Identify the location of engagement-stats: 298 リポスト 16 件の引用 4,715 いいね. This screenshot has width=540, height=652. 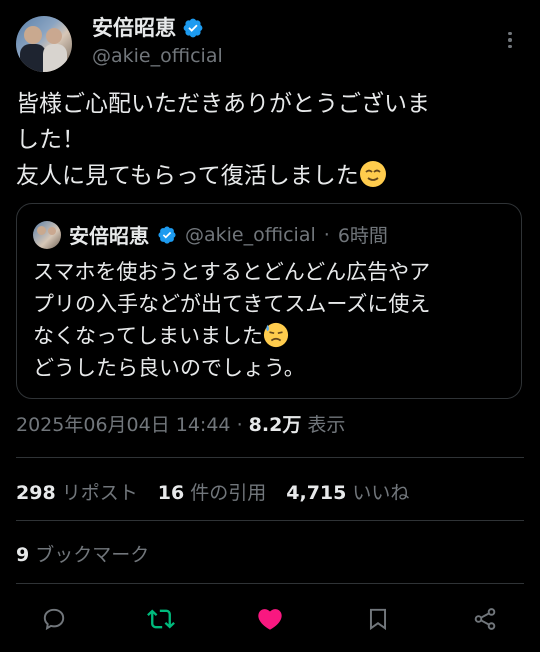
(212, 491).